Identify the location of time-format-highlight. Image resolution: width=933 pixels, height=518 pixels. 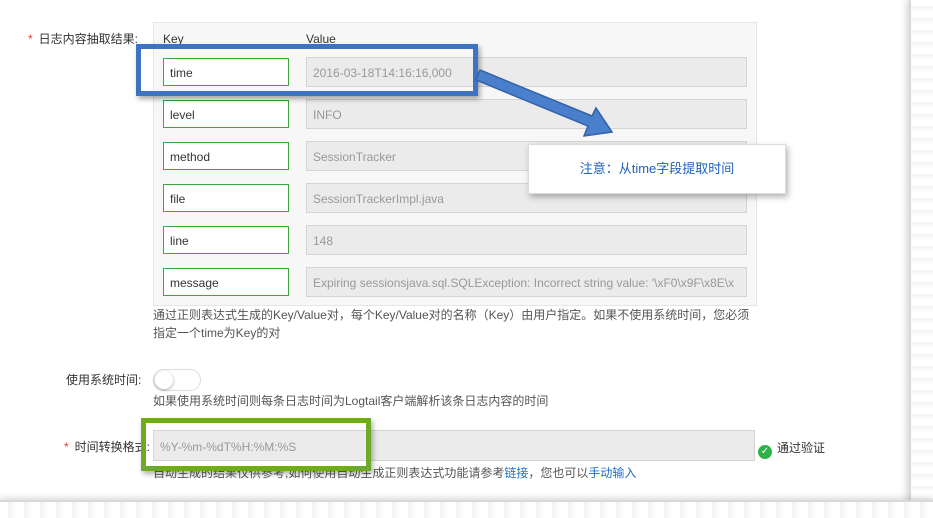
(256, 444).